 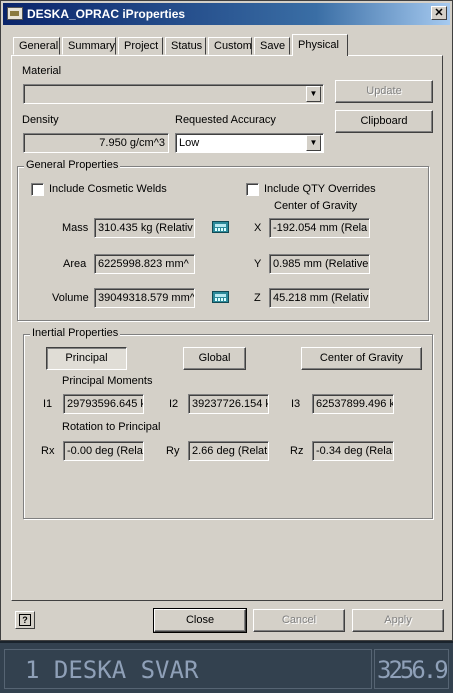 I want to click on tab-save: Save, so click(x=272, y=46).